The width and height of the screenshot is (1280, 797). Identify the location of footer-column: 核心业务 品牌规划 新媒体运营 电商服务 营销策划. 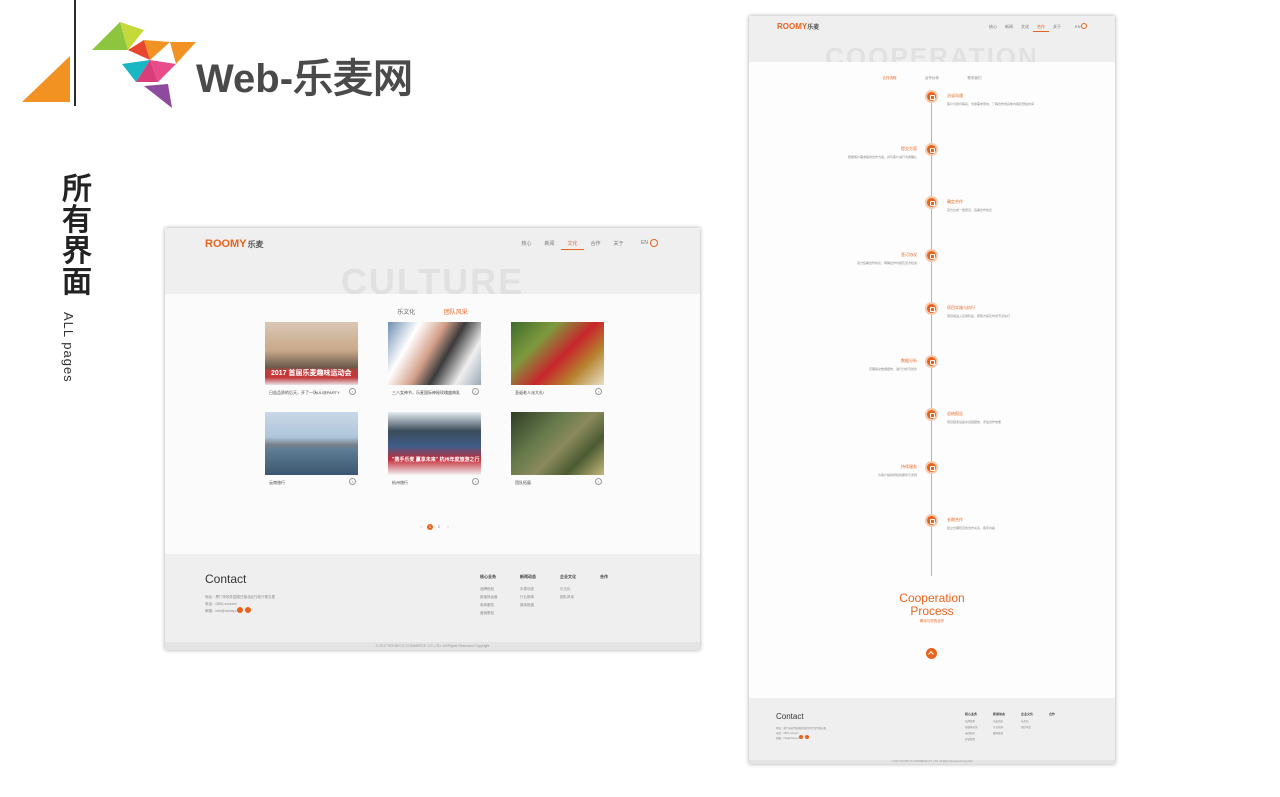
(500, 595).